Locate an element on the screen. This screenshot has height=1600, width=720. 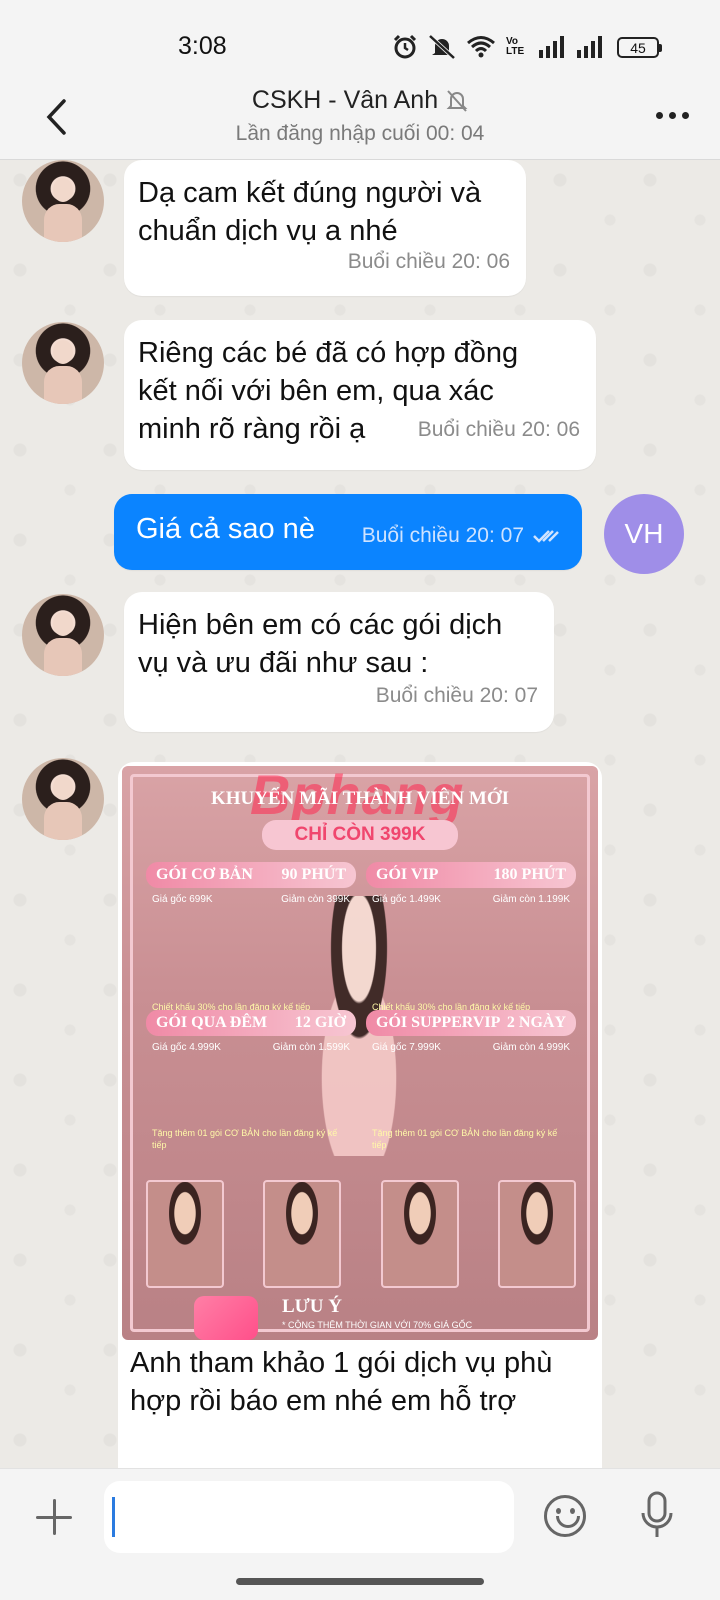
package-discount-price: Giảm còn 1.199K is located at coordinates (531, 899).